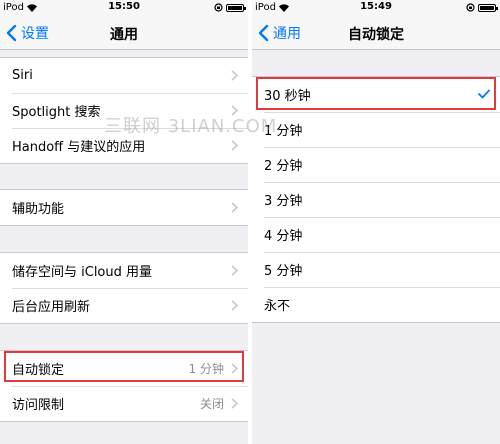  I want to click on option-5-minutes: 5 分钟, so click(376, 269).